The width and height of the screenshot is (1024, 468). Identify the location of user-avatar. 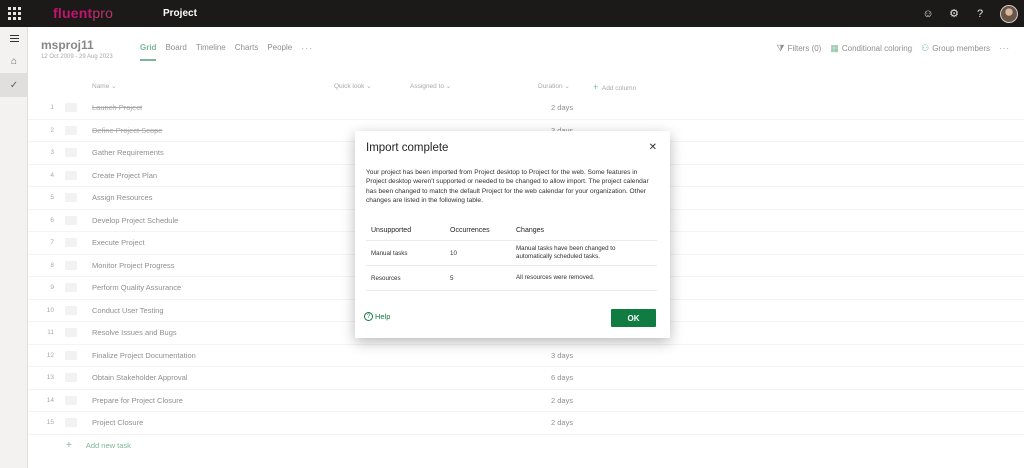
(1009, 13).